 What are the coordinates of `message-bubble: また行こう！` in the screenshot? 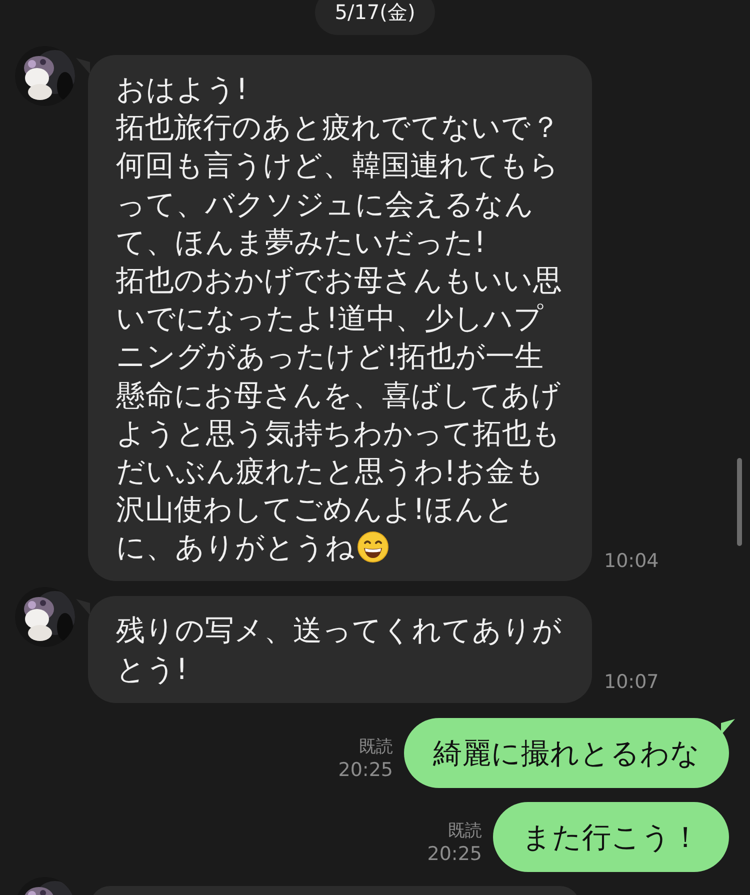 It's located at (611, 837).